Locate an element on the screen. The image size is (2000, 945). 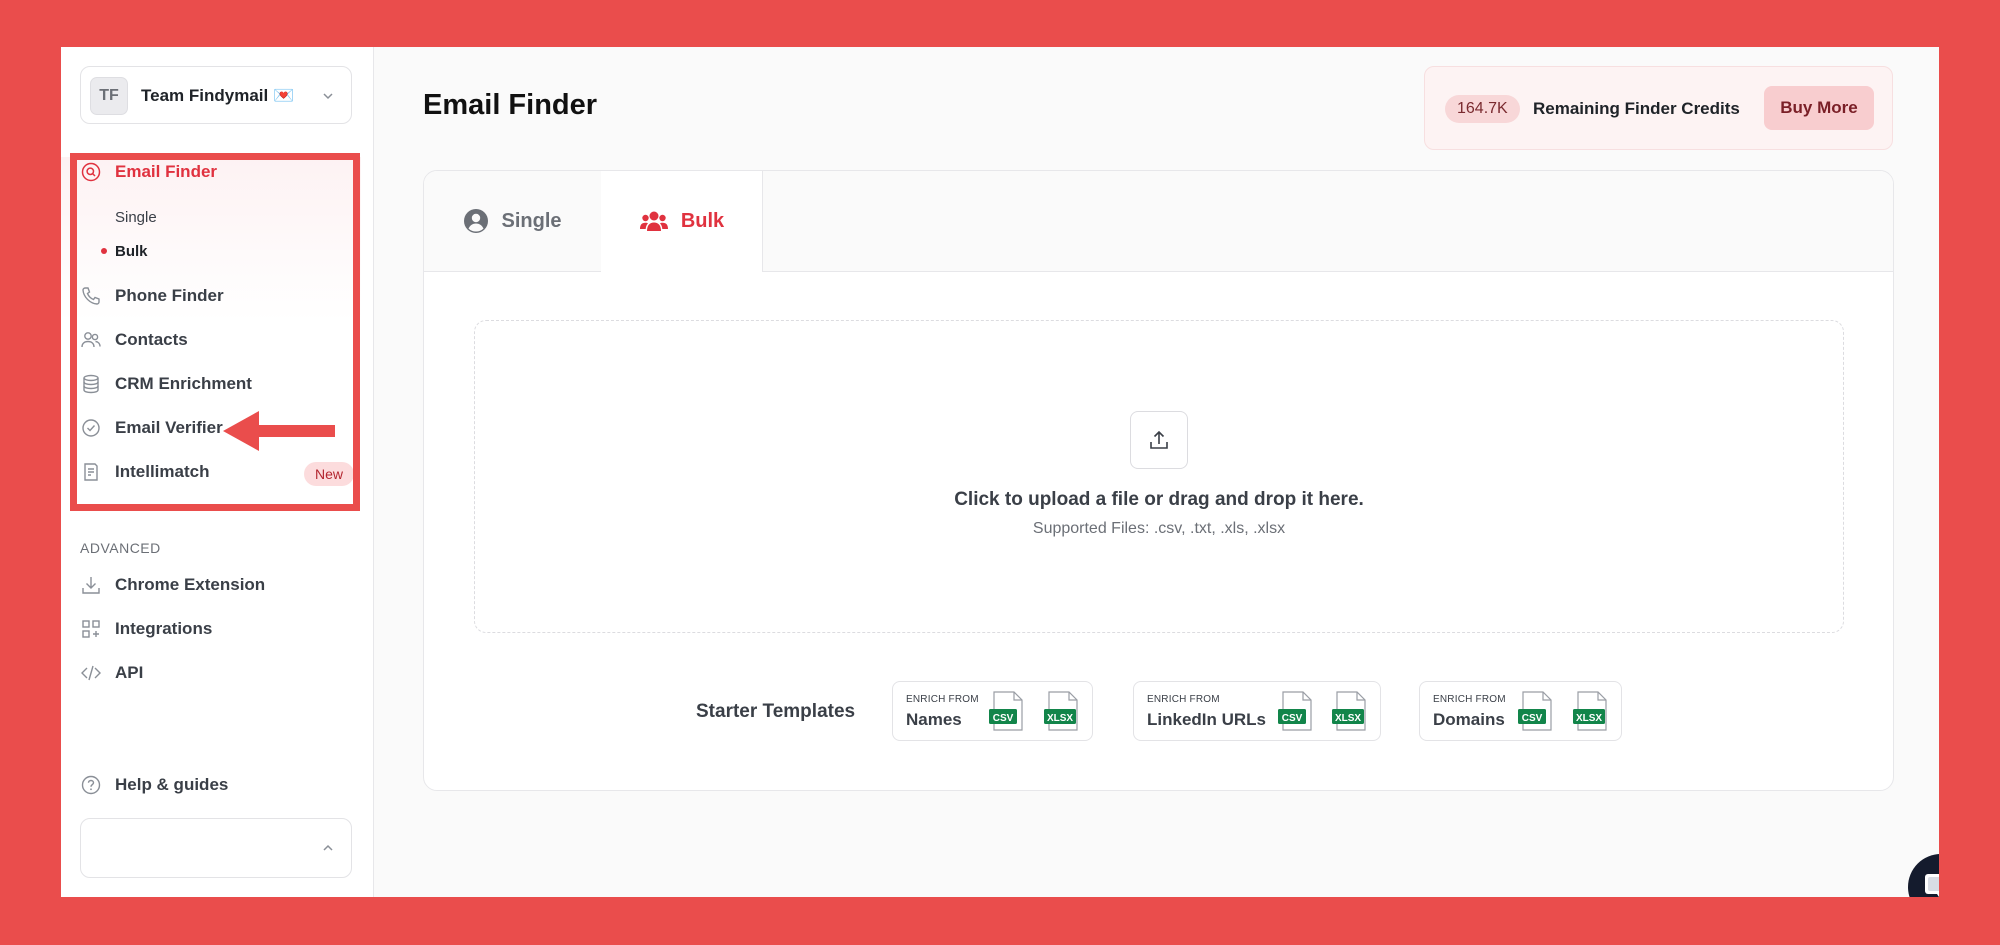
sidebar-item-integrations: Integrations is located at coordinates (146, 629).